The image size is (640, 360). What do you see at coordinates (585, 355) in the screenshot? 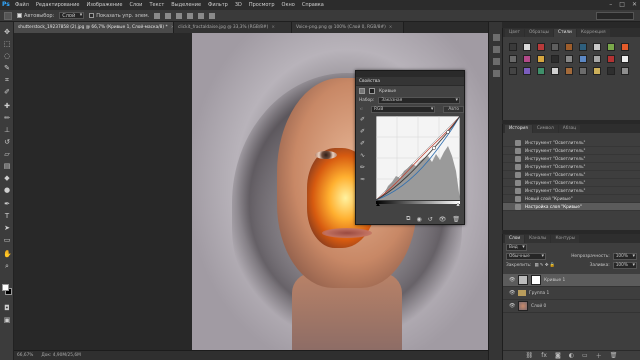
I see `new-group-icon: ▭` at bounding box center [585, 355].